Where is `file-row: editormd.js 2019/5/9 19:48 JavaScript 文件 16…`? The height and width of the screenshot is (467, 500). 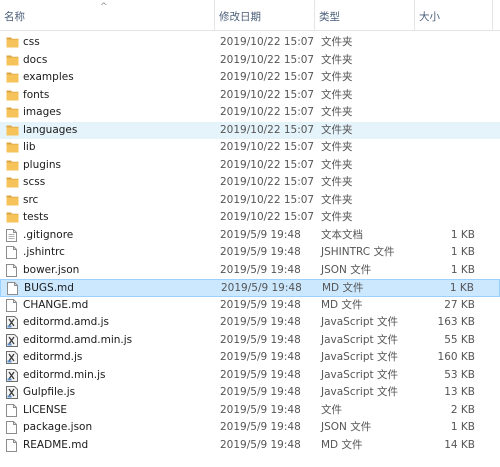 file-row: editormd.js 2019/5/9 19:48 JavaScript 文件 16… is located at coordinates (250, 358).